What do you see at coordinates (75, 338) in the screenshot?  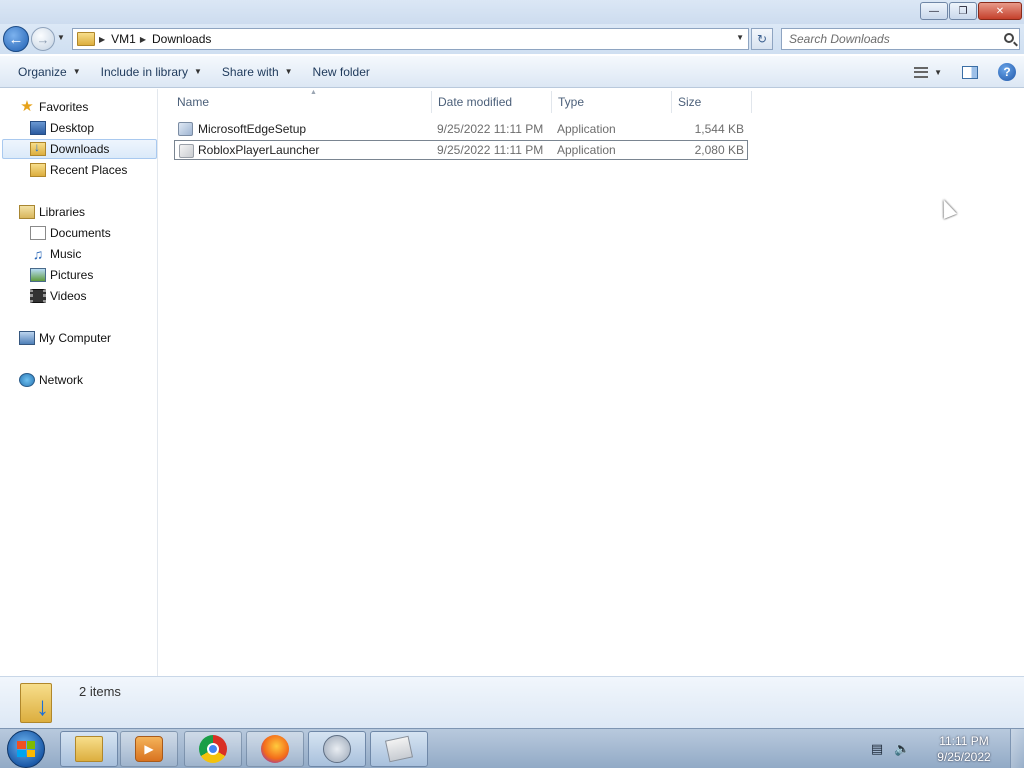 I see `sidebar-item-label: My Computer` at bounding box center [75, 338].